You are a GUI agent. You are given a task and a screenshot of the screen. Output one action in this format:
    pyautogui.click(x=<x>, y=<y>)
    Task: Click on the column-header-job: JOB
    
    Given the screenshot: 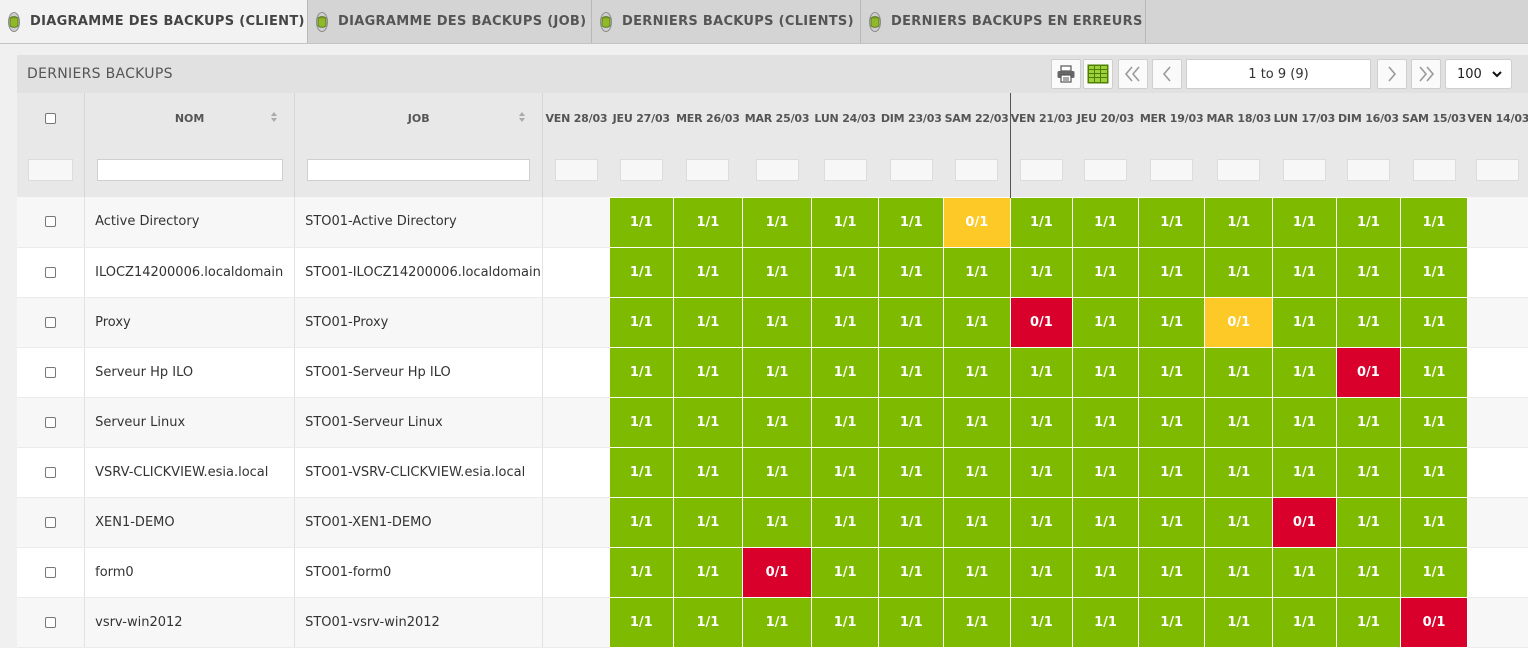 What is the action you would take?
    pyautogui.click(x=419, y=118)
    